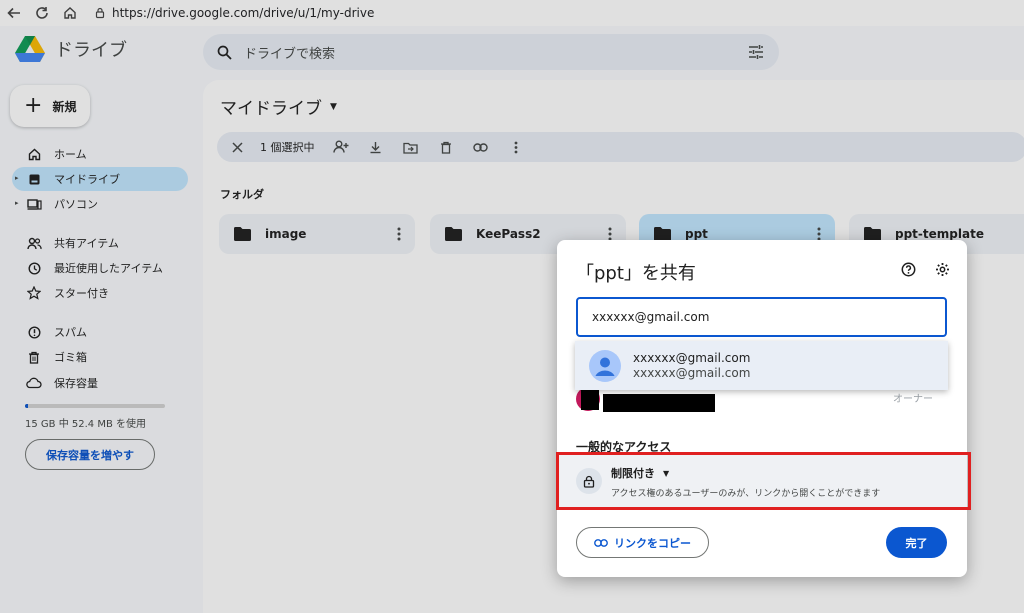 This screenshot has height=613, width=1024. Describe the element at coordinates (601, 542) in the screenshot. I see `link-icon` at that location.